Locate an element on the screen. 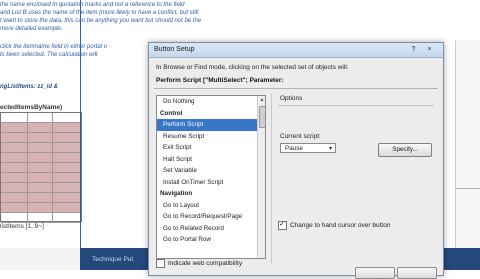  help-icon: ? is located at coordinates (413, 49).